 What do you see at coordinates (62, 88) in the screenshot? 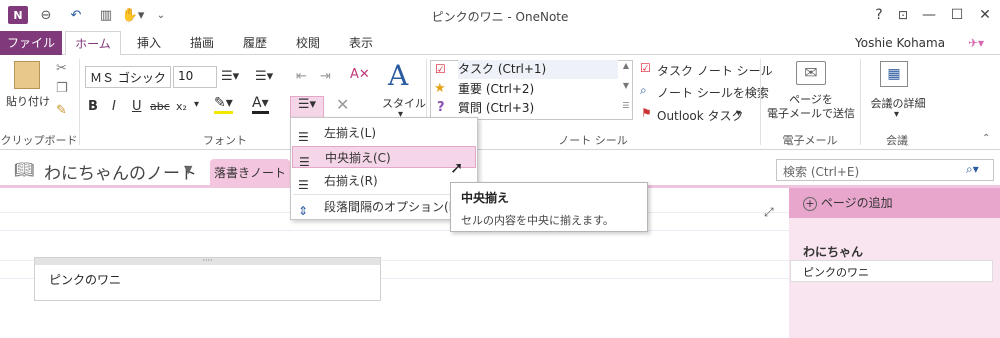
I see `copy-icon: ❐` at bounding box center [62, 88].